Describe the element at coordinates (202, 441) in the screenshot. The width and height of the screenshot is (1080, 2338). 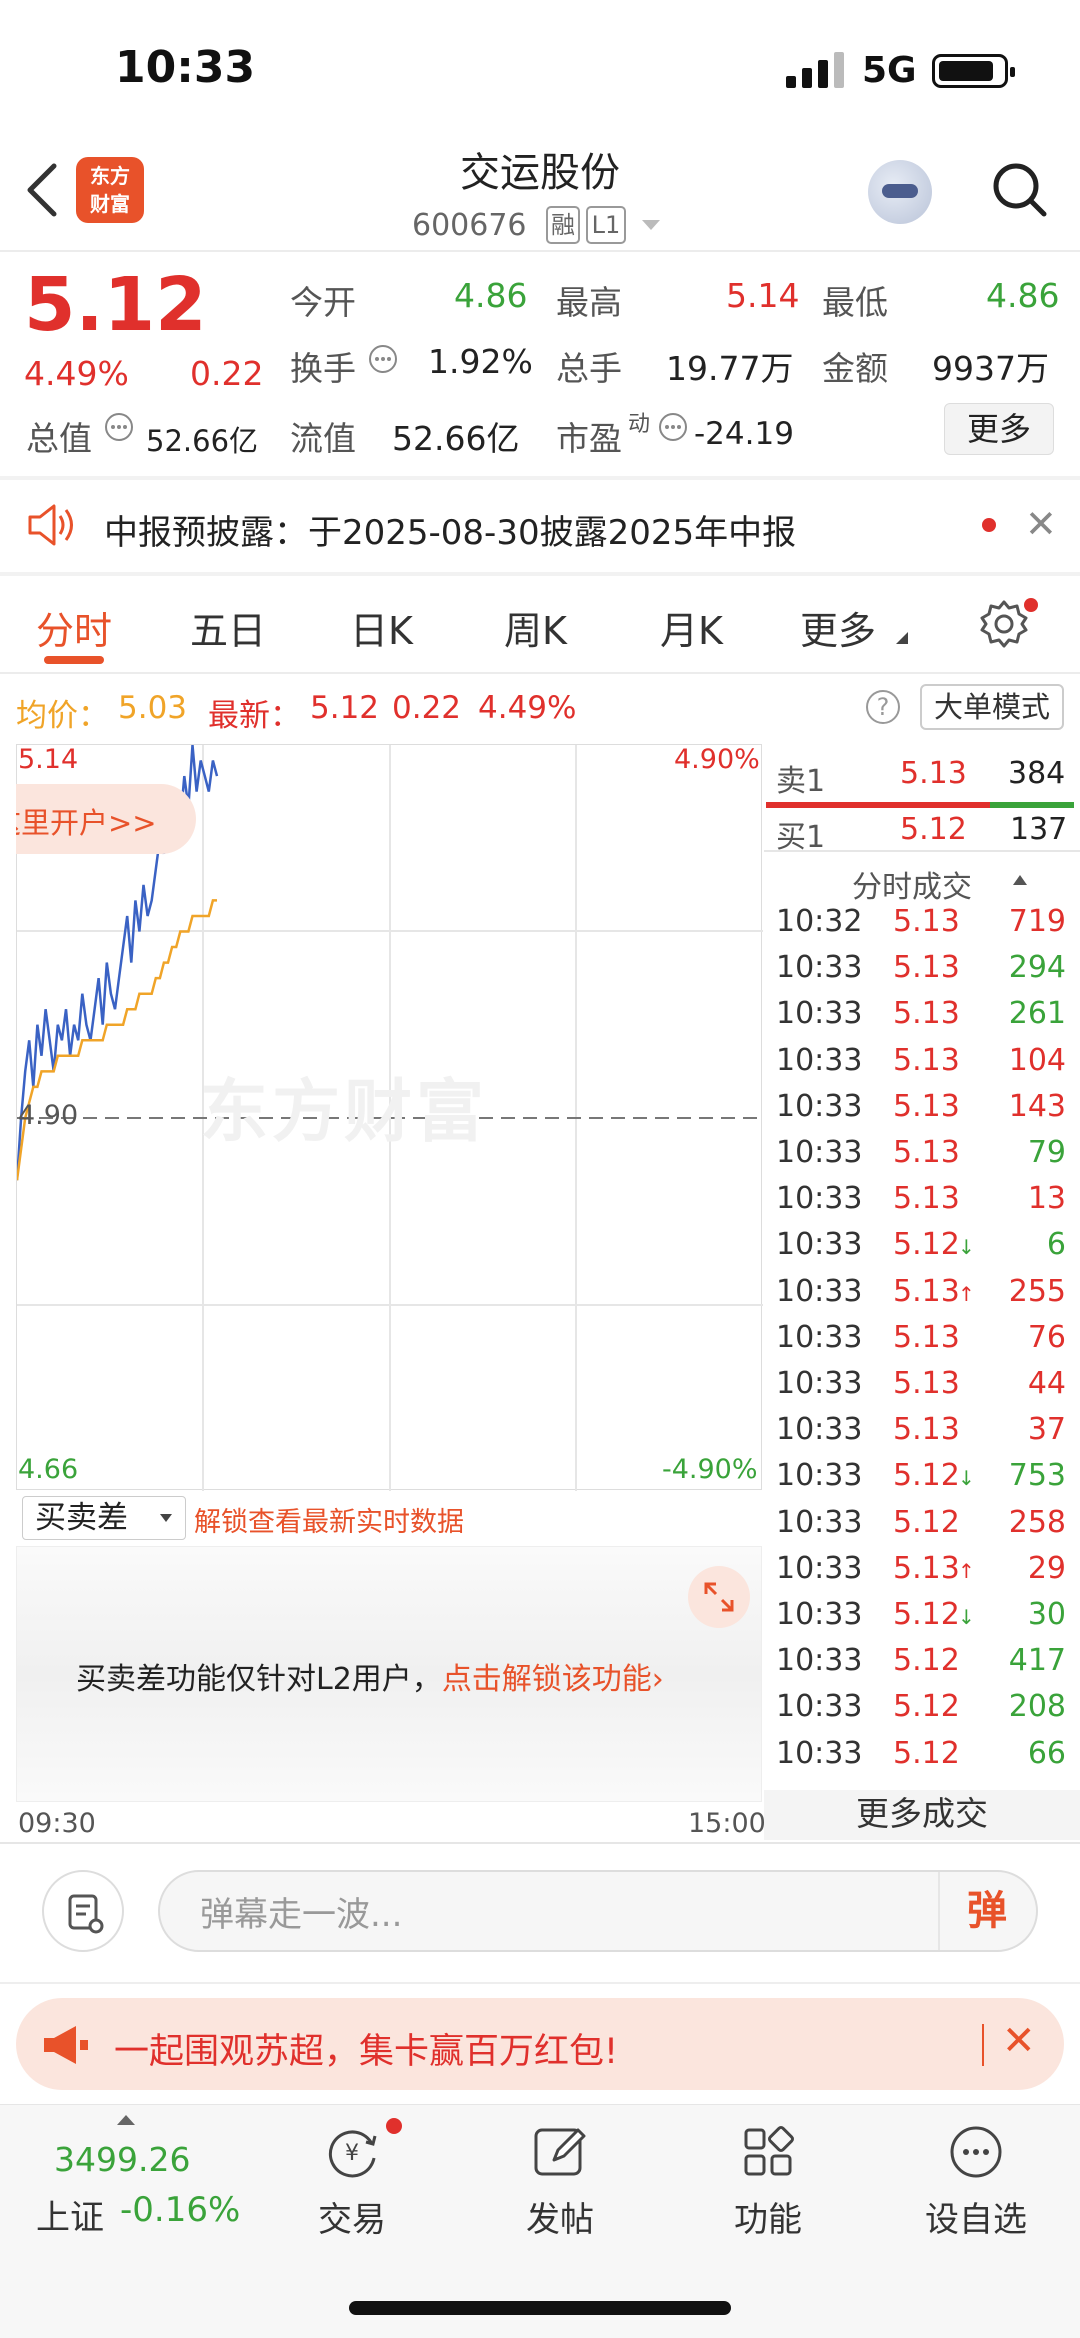
I see `mktcap-value: 52.66亿` at that location.